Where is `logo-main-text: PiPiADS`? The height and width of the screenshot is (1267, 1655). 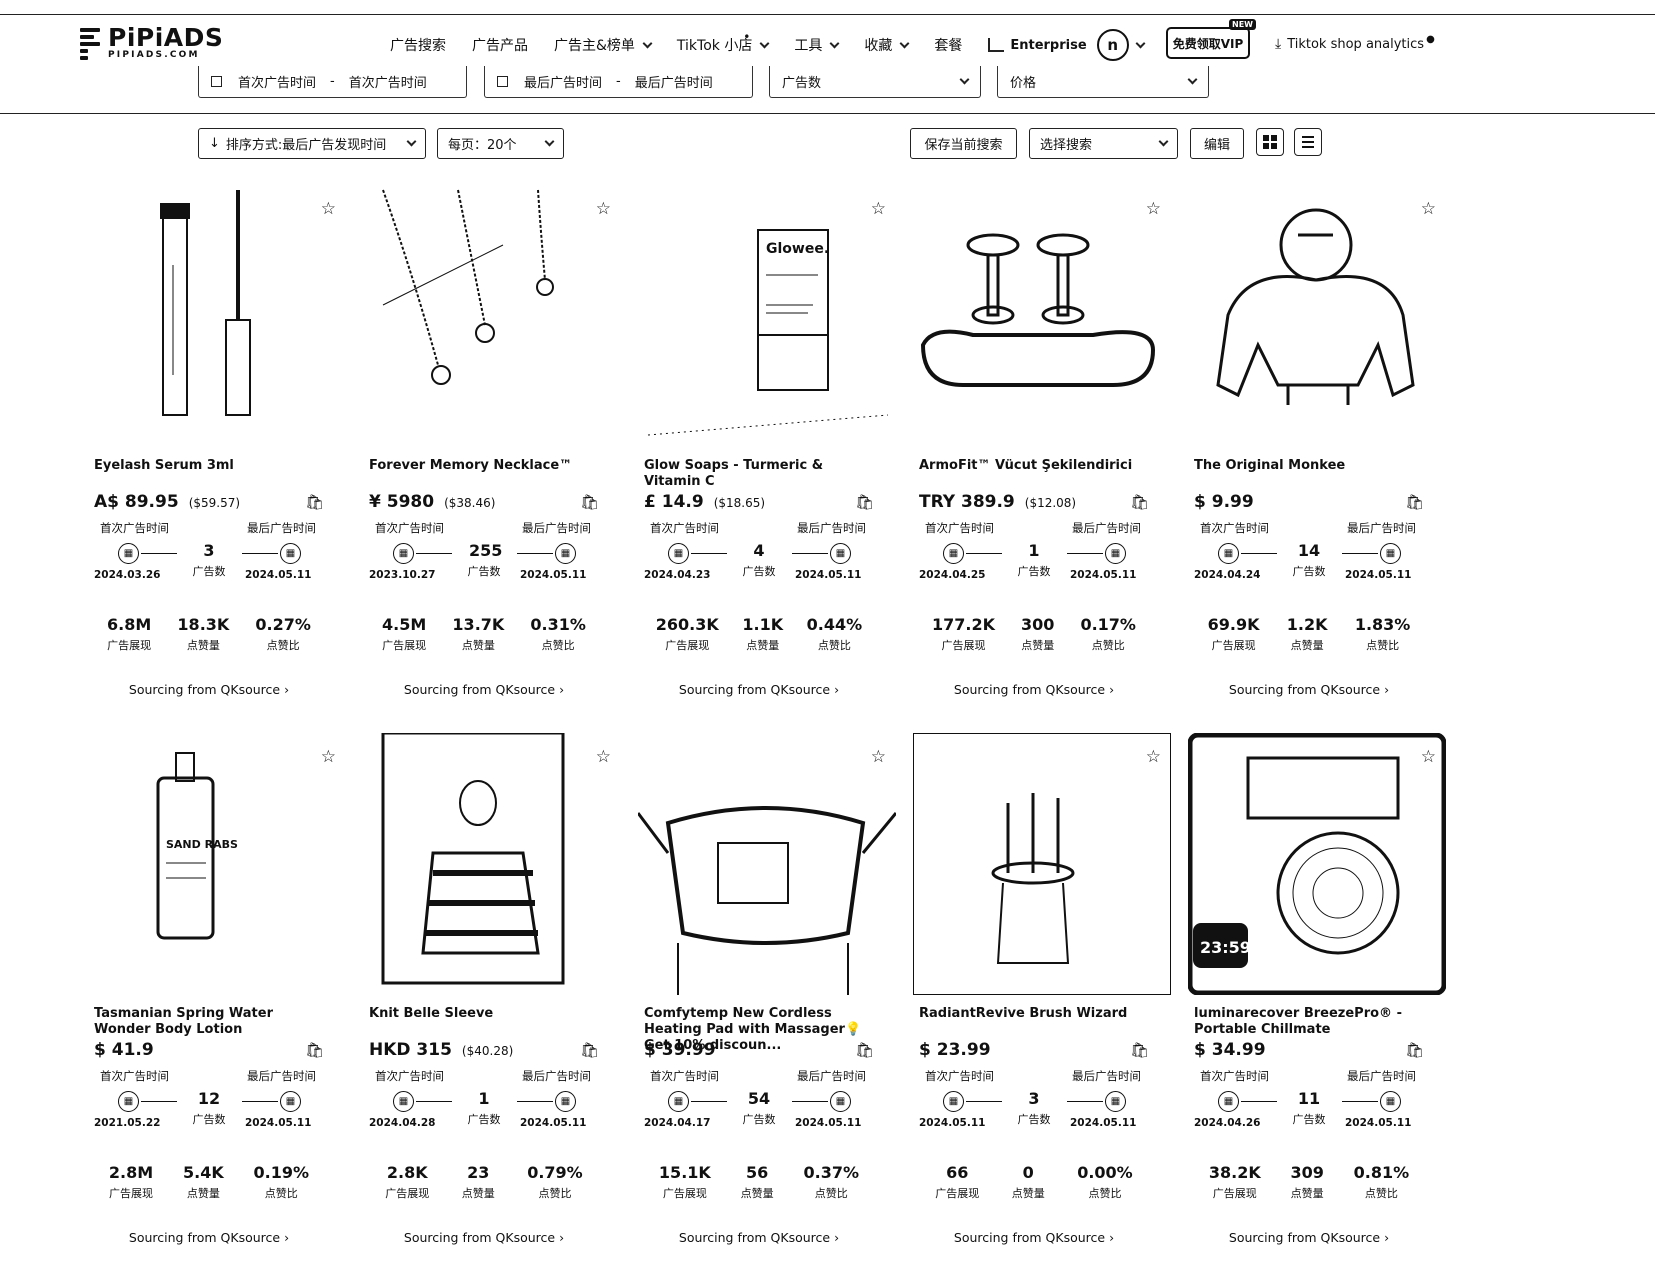
logo-main-text: PiPiADS is located at coordinates (166, 37).